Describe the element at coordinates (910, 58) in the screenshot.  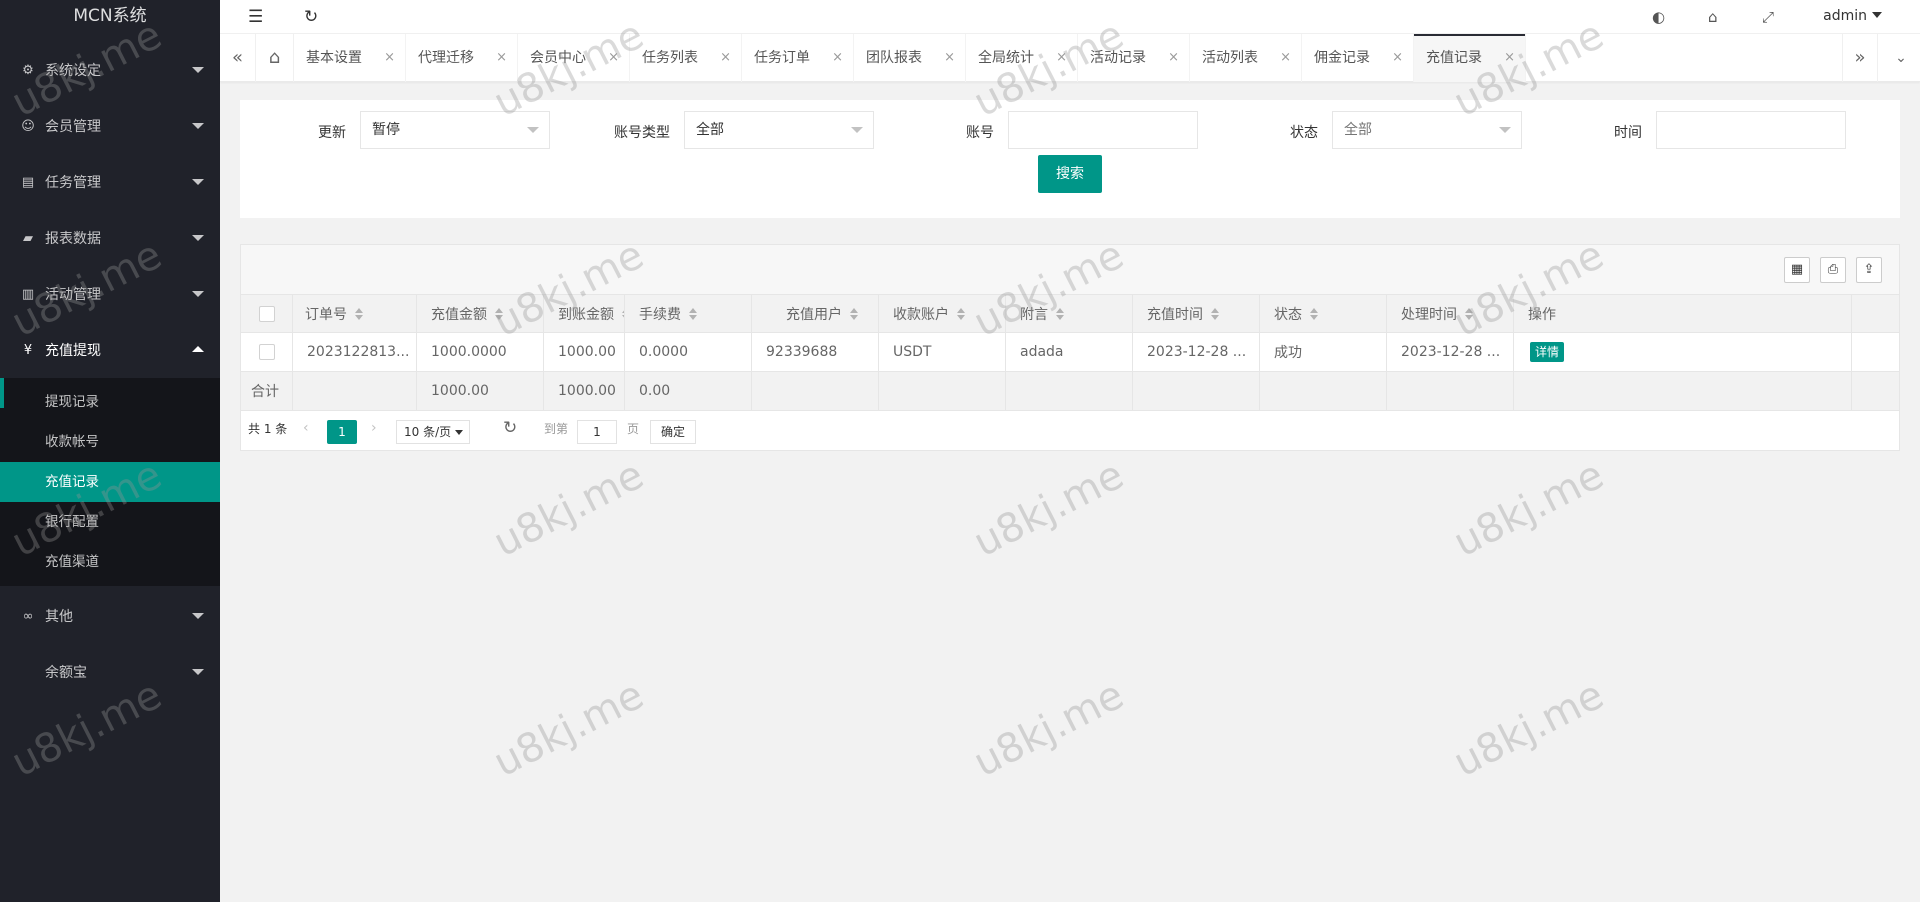
I see `tab-team-report: 团队报表 ×` at that location.